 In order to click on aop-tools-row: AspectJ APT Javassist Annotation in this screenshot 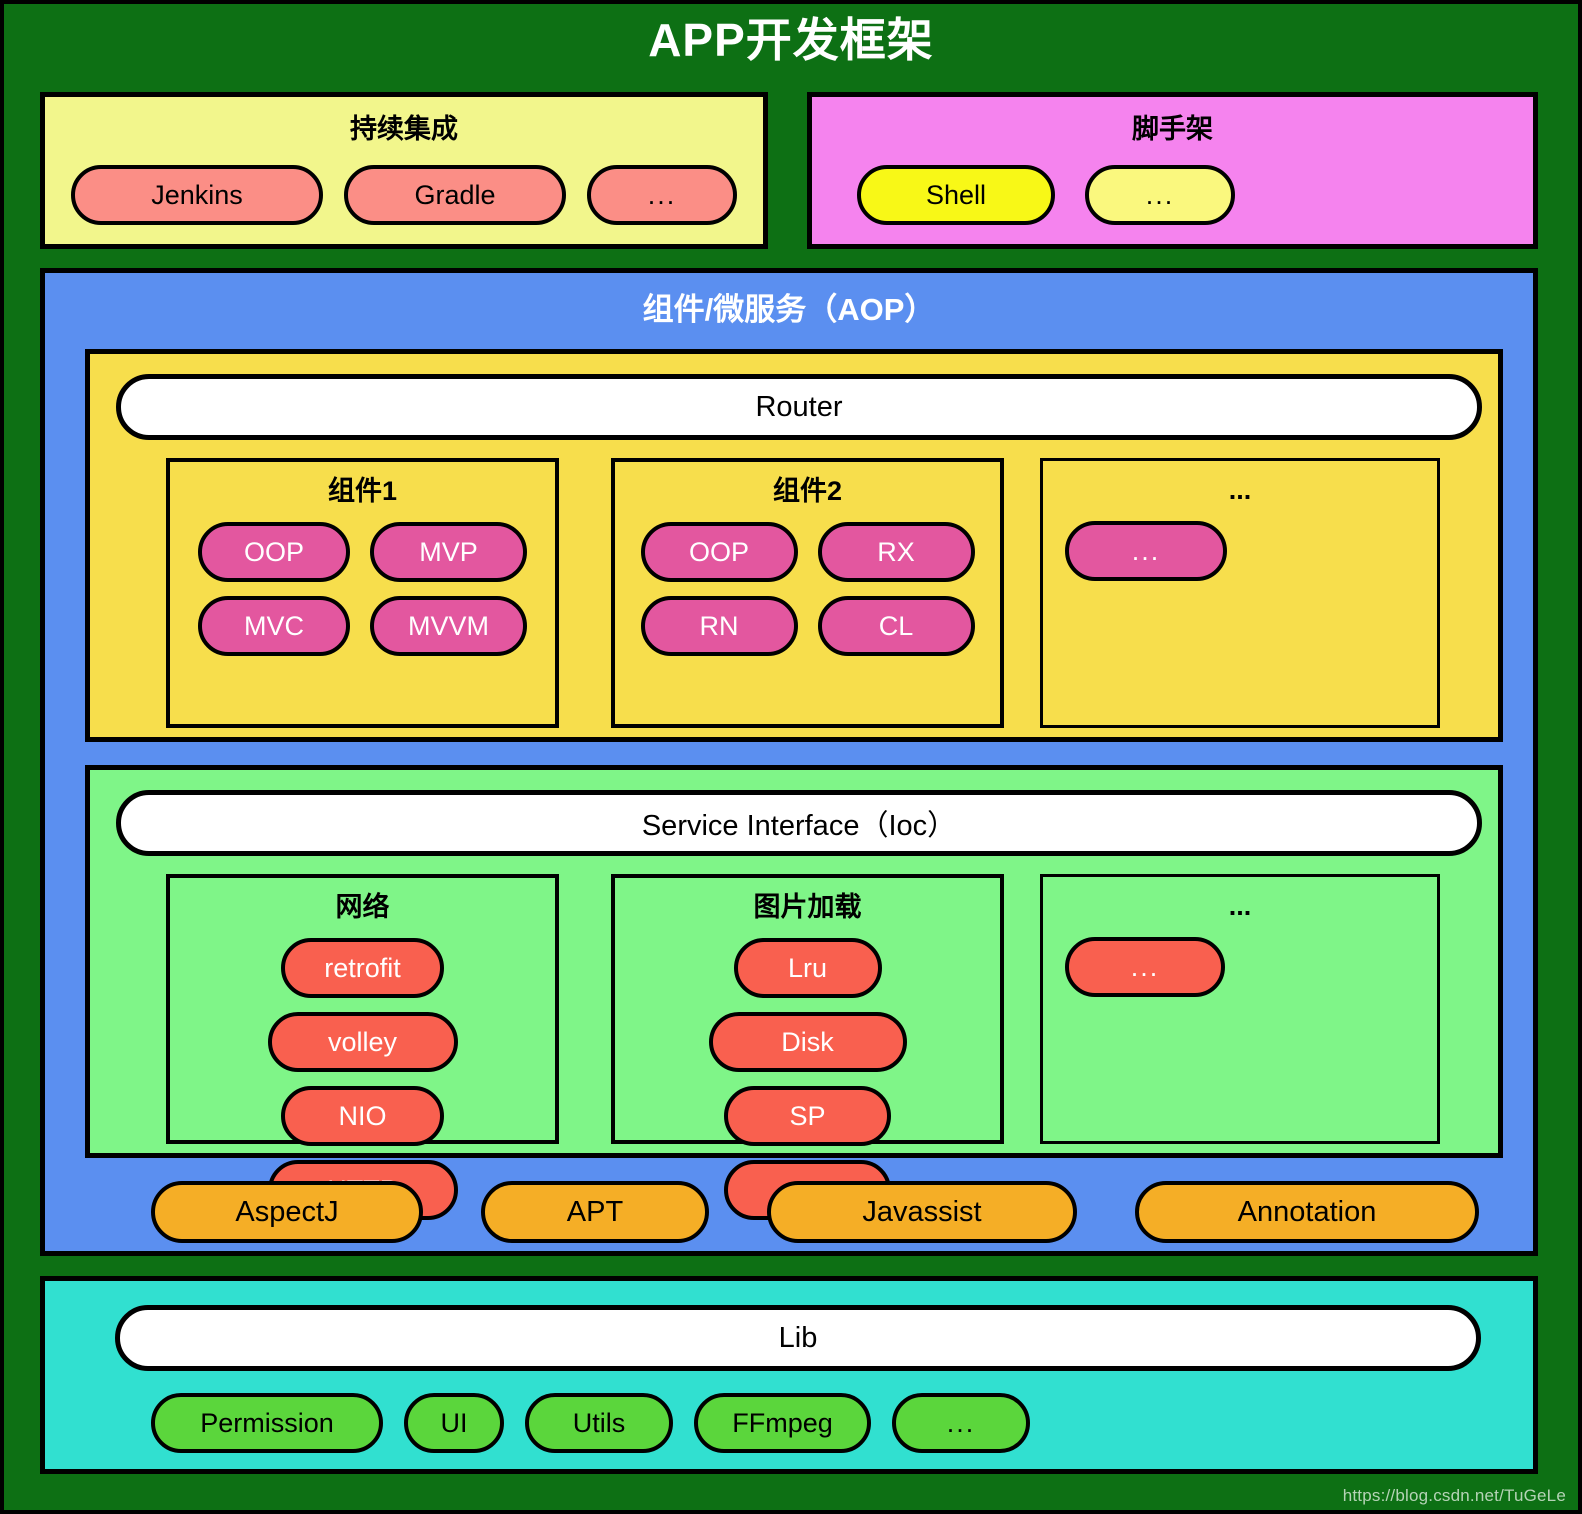, I will do `click(815, 1212)`.